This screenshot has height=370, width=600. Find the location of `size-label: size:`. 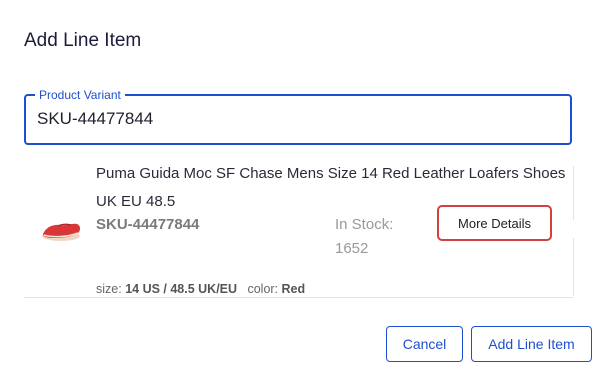

size-label: size: is located at coordinates (109, 289).